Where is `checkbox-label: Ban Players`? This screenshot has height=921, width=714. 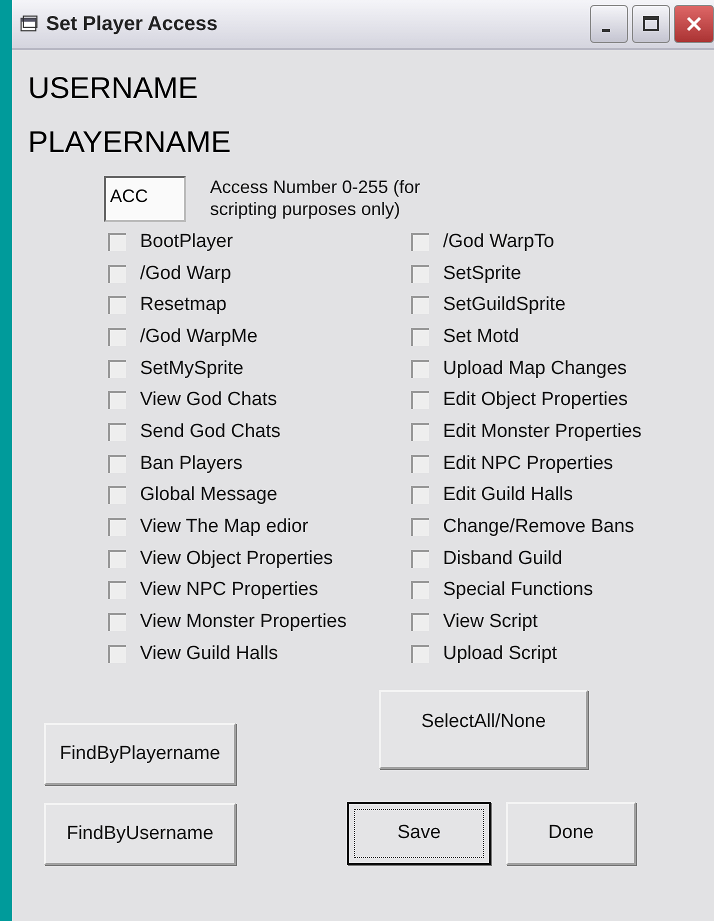
checkbox-label: Ban Players is located at coordinates (191, 463).